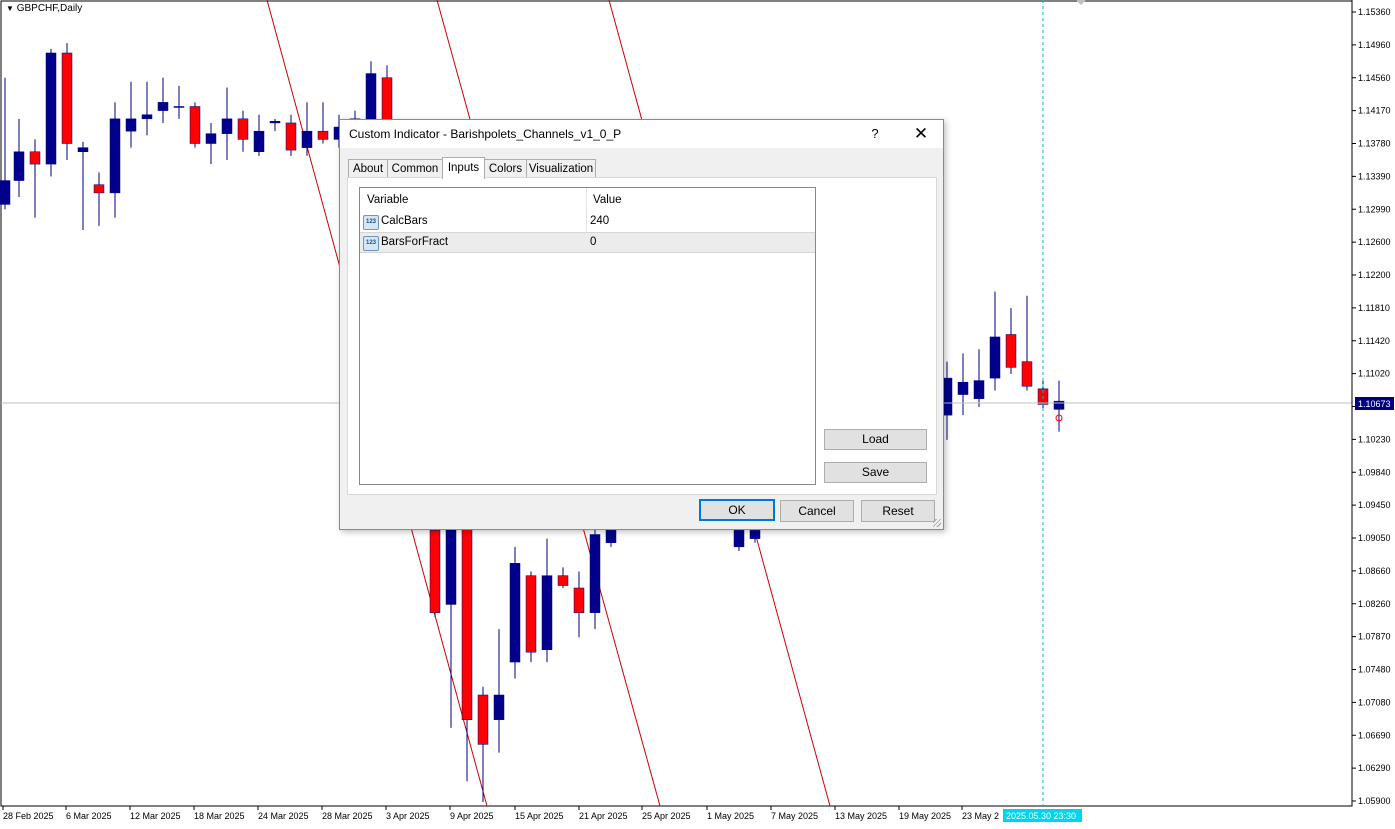 The width and height of the screenshot is (1395, 829). Describe the element at coordinates (1374, 45) in the screenshot. I see `price-tick-label: 1.14960` at that location.